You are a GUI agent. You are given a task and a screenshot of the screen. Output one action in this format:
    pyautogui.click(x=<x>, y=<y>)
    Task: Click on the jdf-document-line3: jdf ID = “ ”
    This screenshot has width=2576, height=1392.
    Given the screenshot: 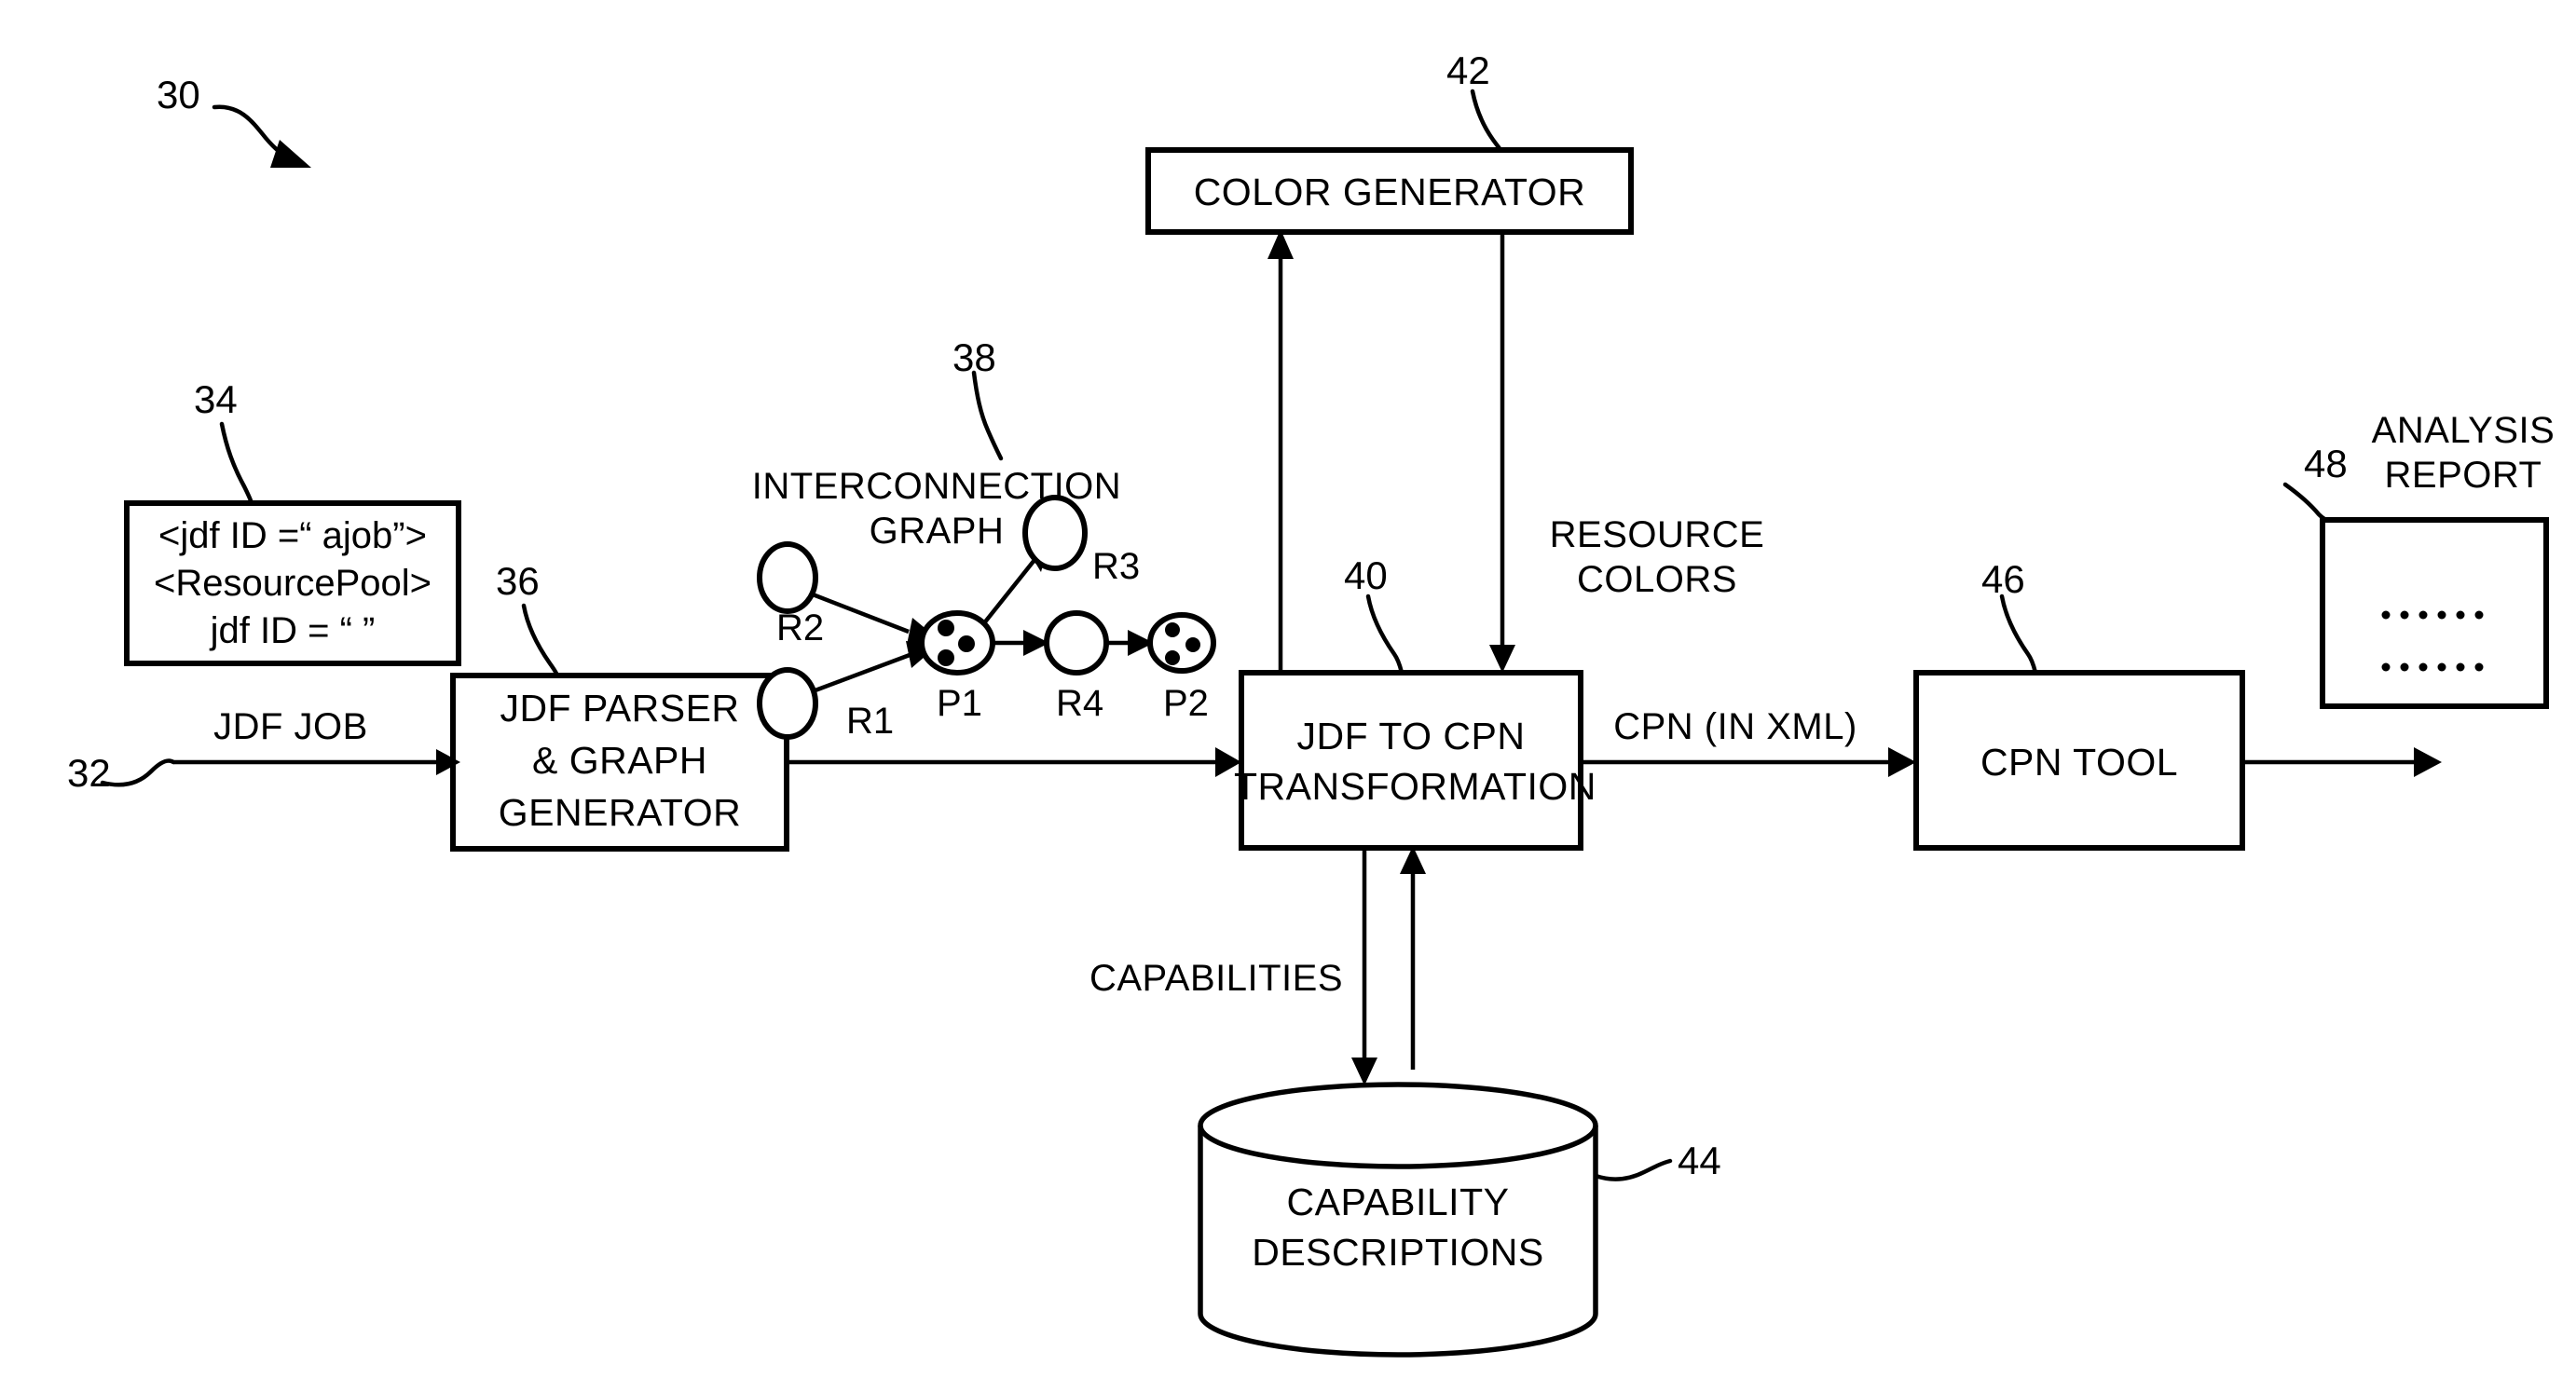 What is the action you would take?
    pyautogui.click(x=293, y=630)
    